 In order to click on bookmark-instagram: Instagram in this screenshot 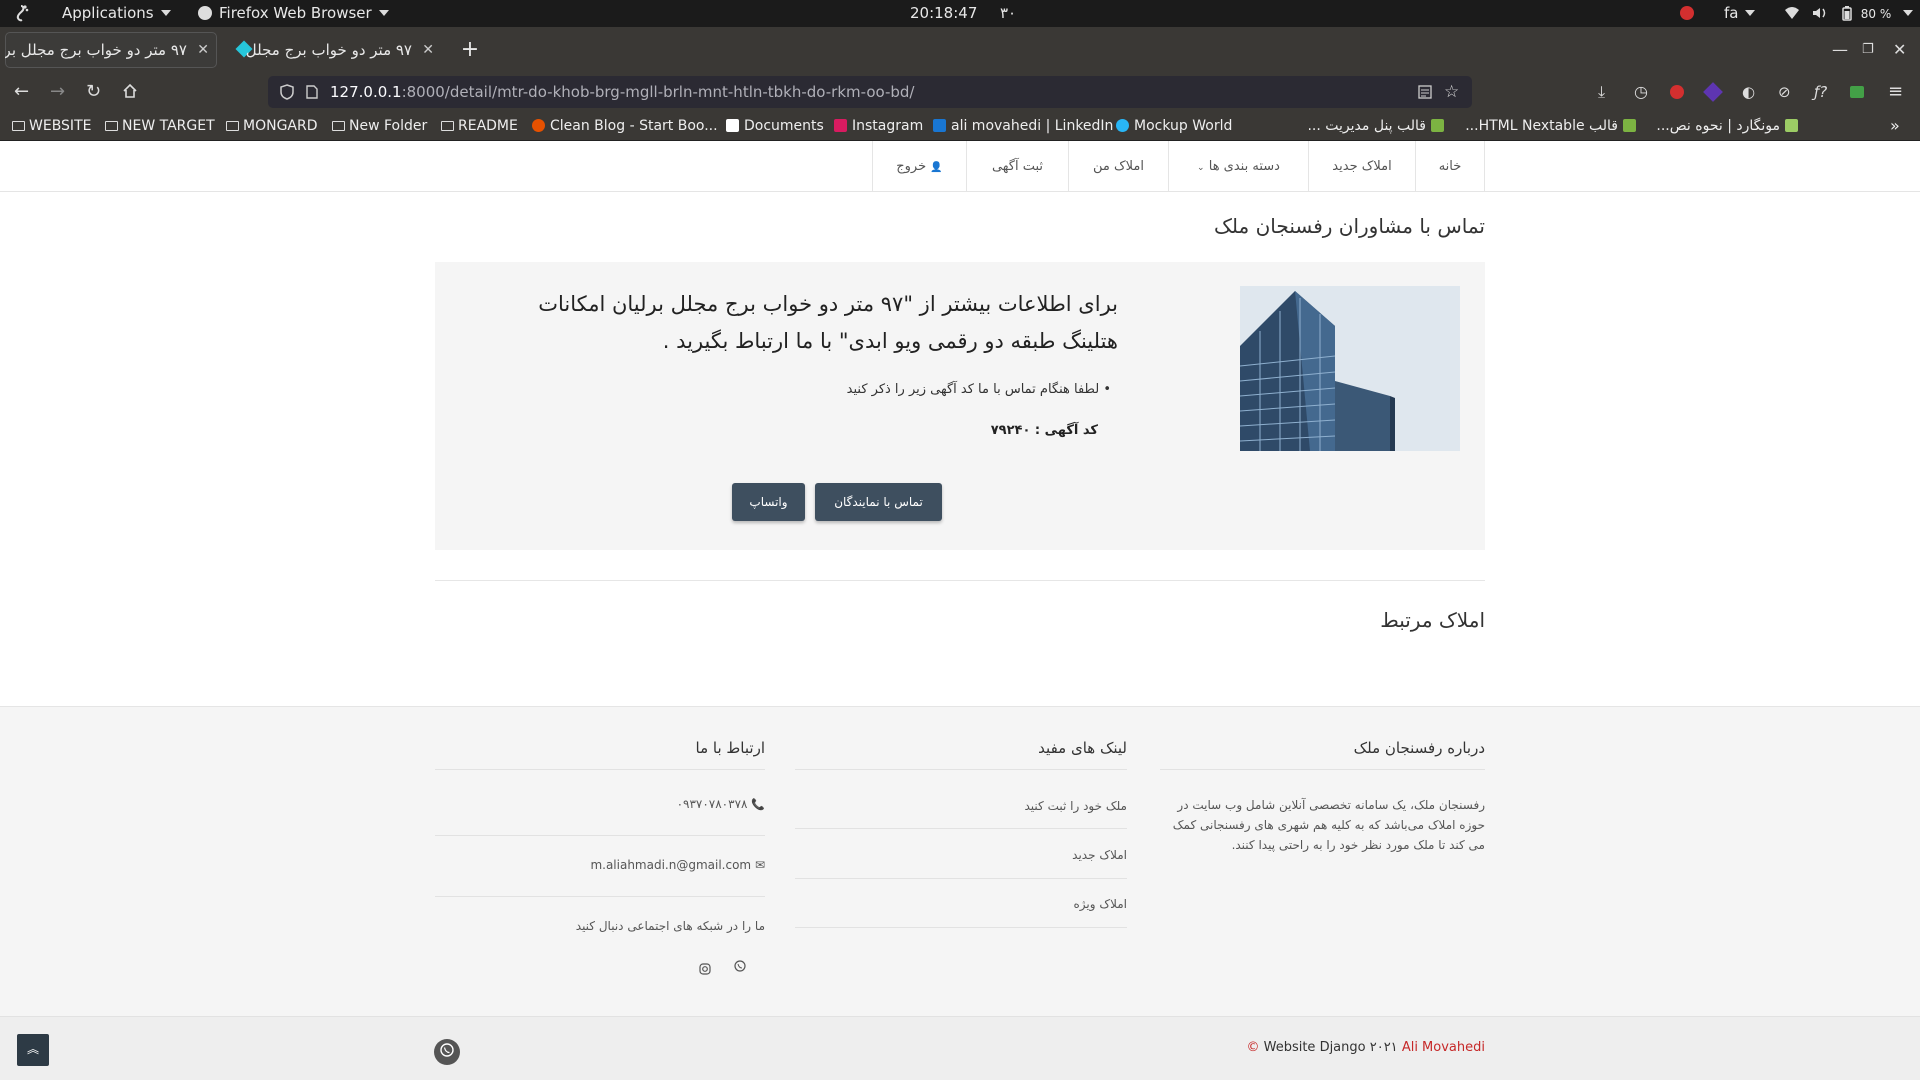, I will do `click(878, 126)`.